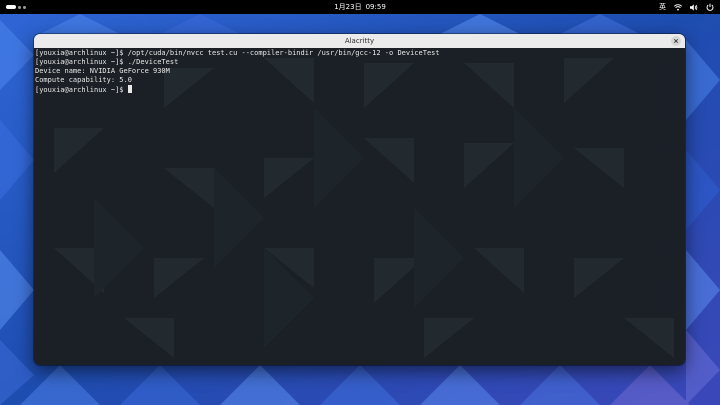 This screenshot has height=405, width=720. What do you see at coordinates (237, 62) in the screenshot?
I see `terminal-line: [youxia@archlinux ~]$ ./DeviceTest` at bounding box center [237, 62].